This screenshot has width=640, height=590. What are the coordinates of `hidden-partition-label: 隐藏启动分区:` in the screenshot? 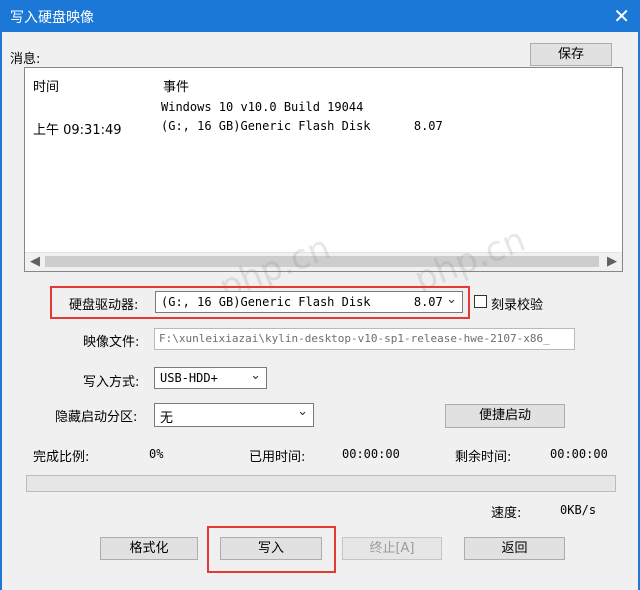 It's located at (96, 417).